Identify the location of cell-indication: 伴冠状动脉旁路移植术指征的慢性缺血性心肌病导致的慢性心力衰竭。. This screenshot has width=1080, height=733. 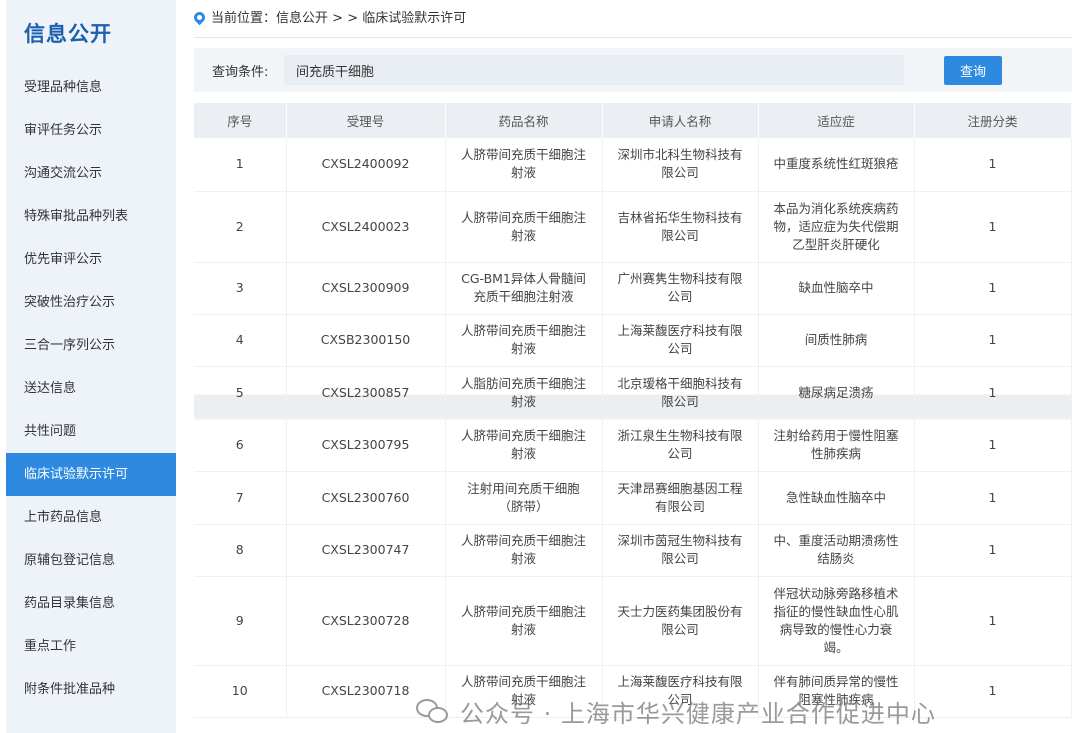
(836, 621).